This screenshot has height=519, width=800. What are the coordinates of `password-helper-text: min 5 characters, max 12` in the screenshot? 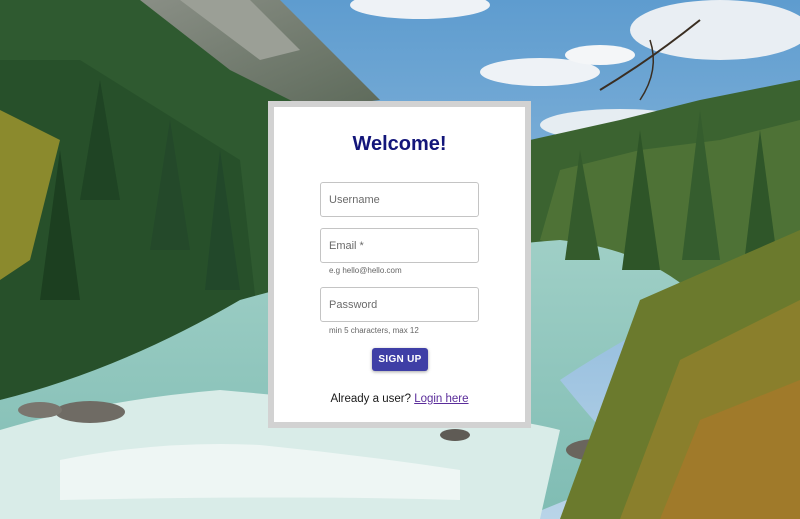 It's located at (374, 330).